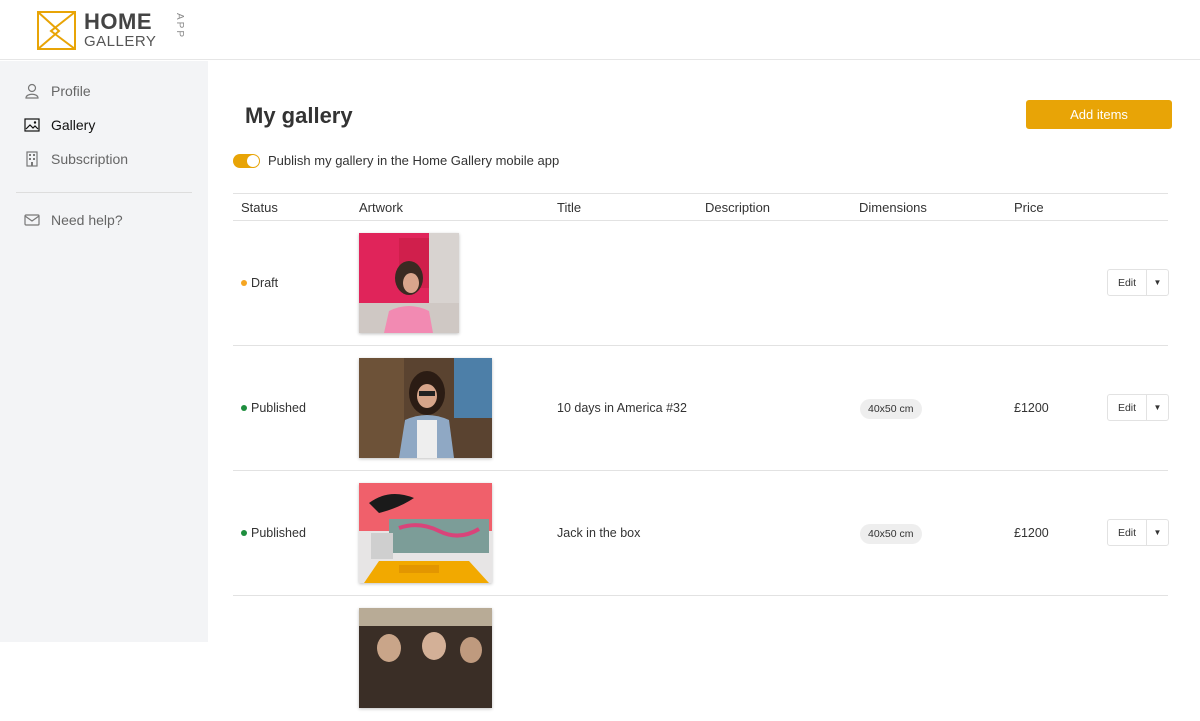 The image size is (1200, 721). What do you see at coordinates (246, 160) in the screenshot?
I see `publish-toggle` at bounding box center [246, 160].